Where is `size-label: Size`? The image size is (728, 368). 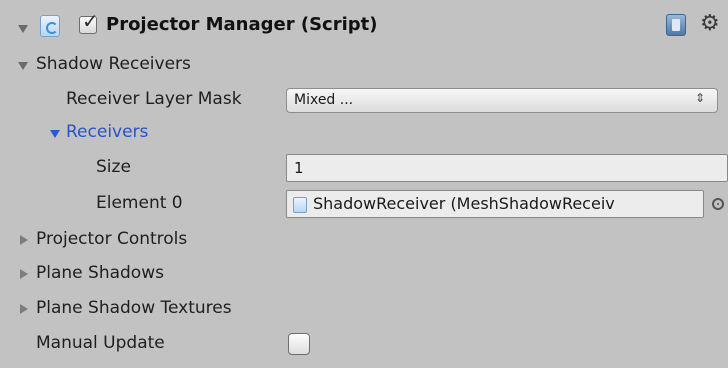 size-label: Size is located at coordinates (113, 167).